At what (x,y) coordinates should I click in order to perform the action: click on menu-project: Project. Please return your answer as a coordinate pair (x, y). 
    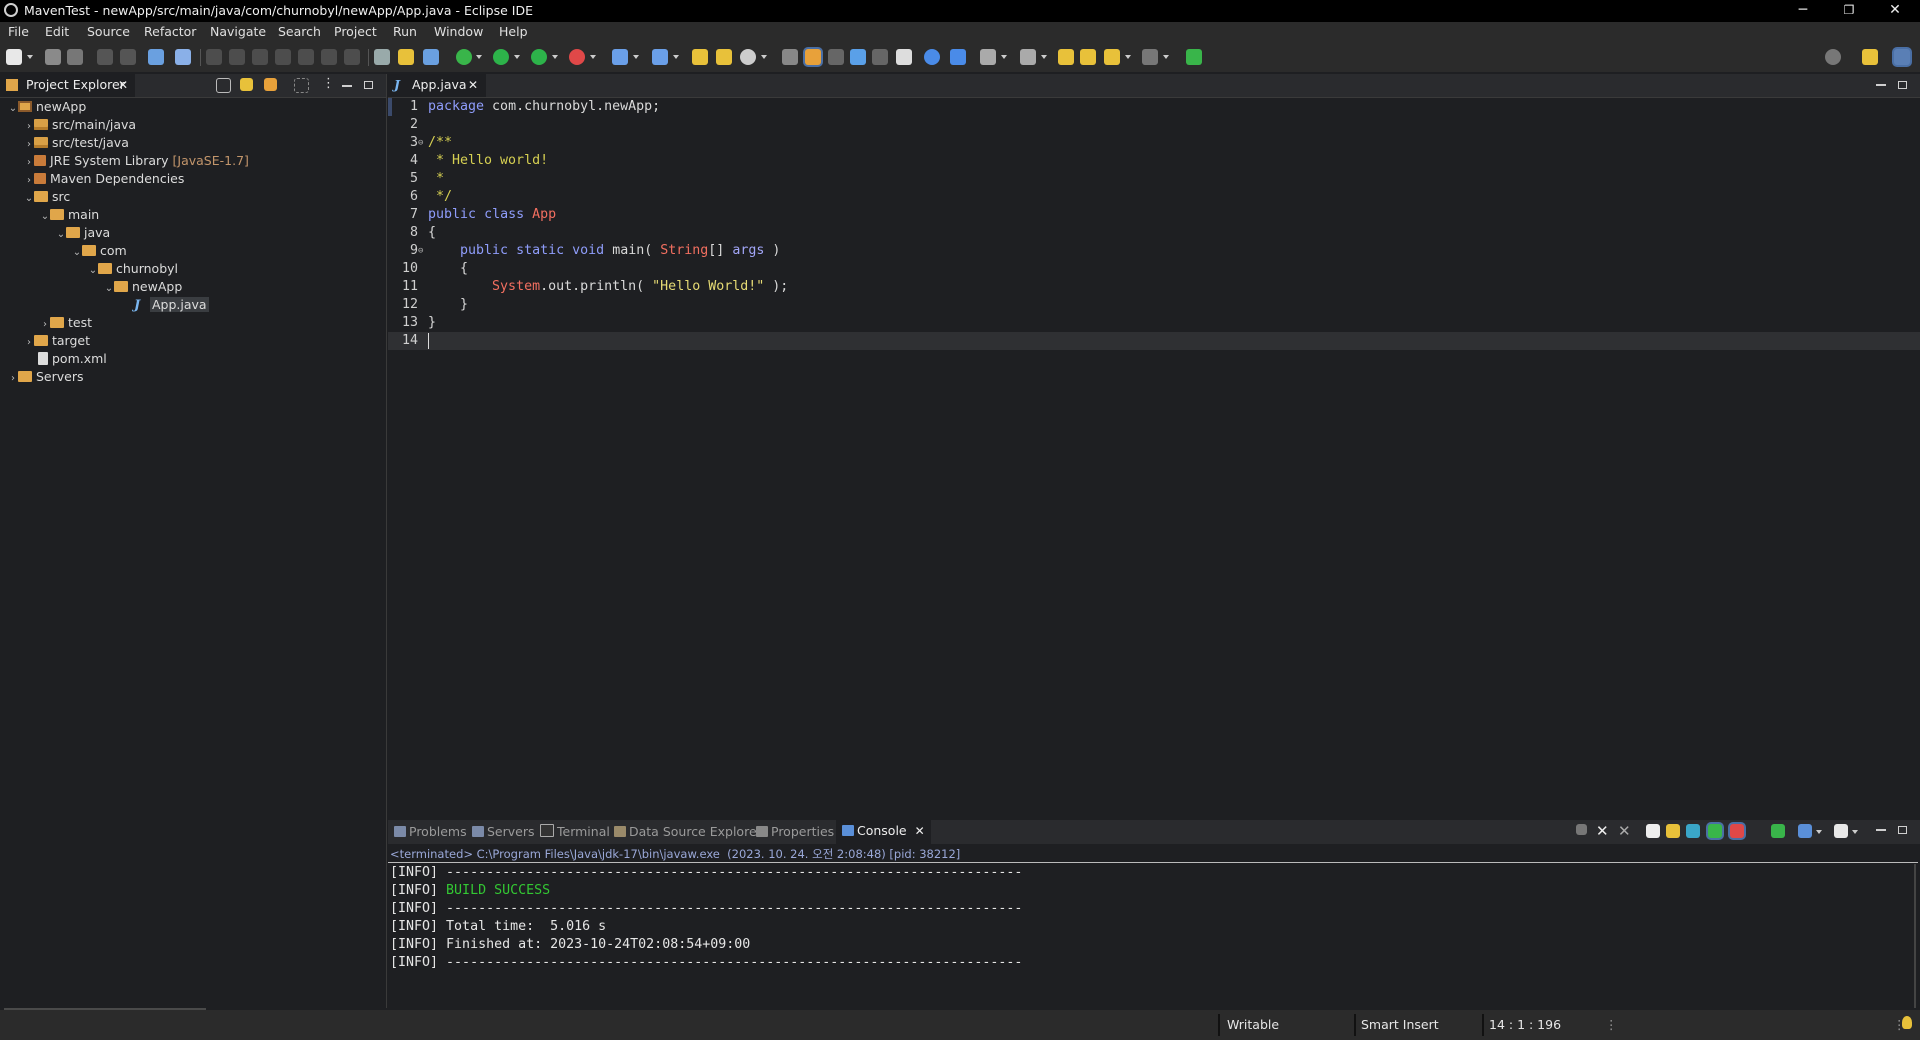
    Looking at the image, I should click on (355, 31).